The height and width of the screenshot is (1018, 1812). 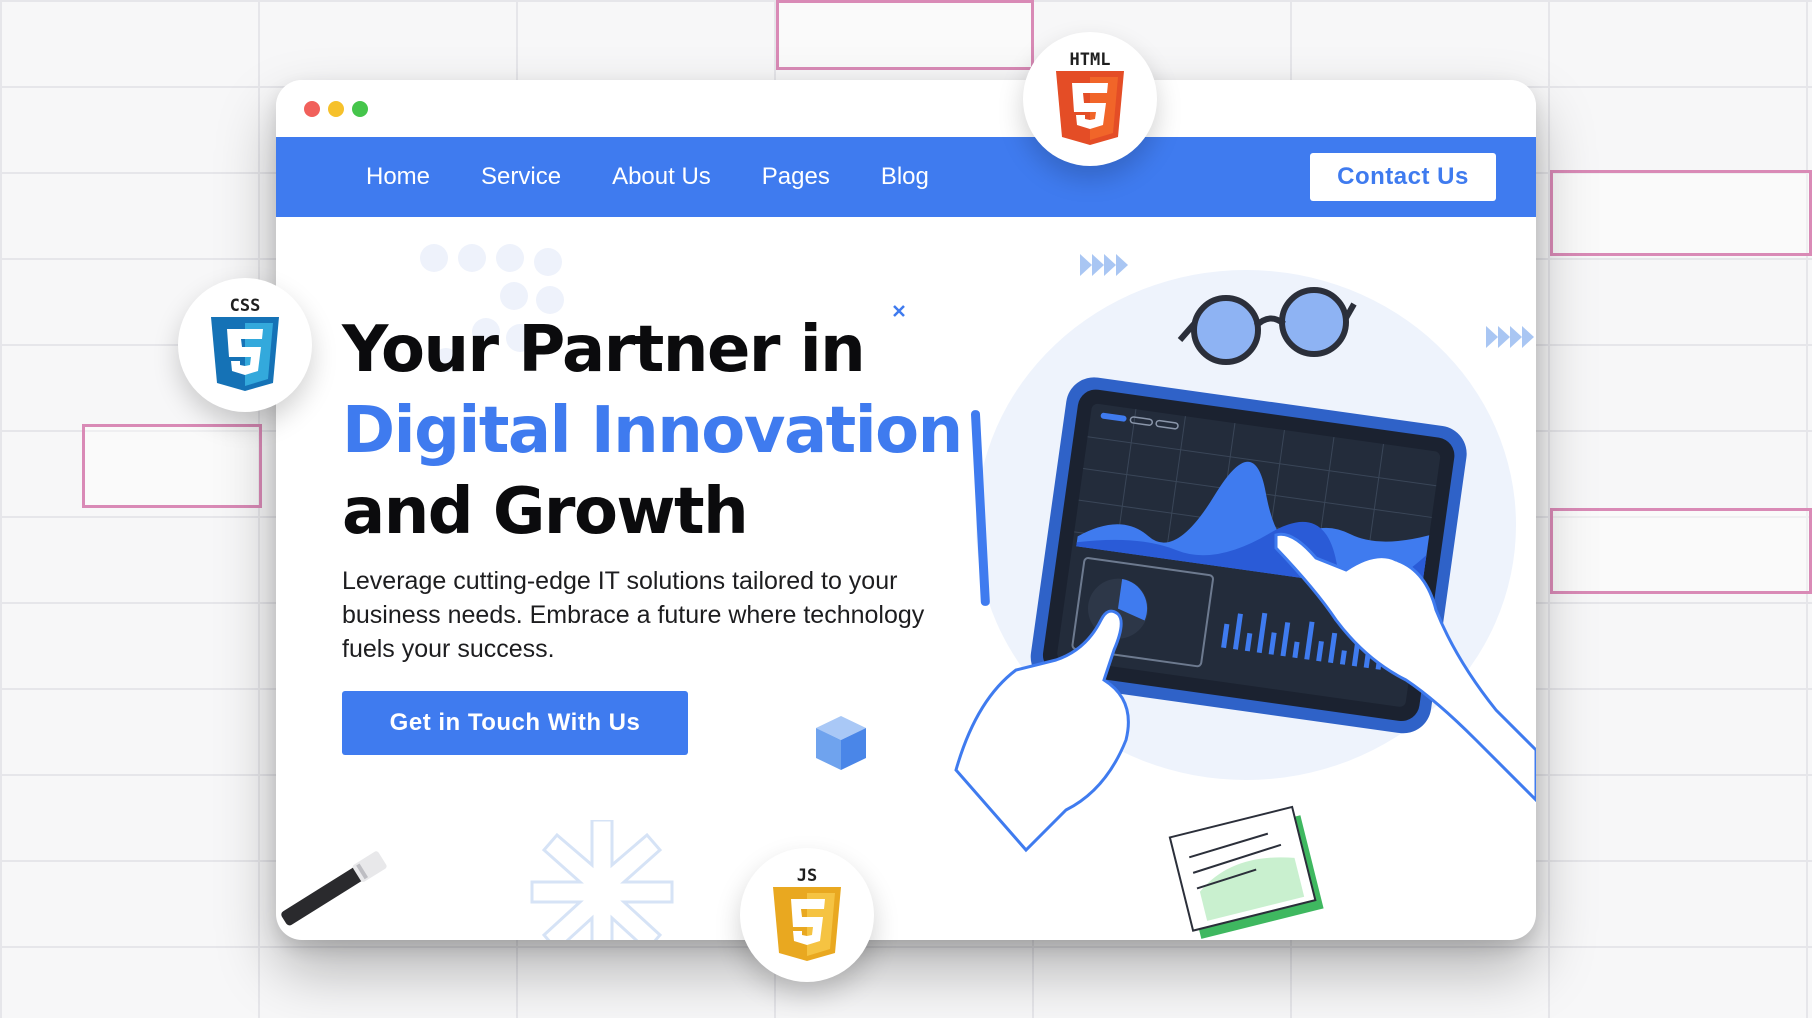 I want to click on nav-link-service: Service, so click(x=521, y=177).